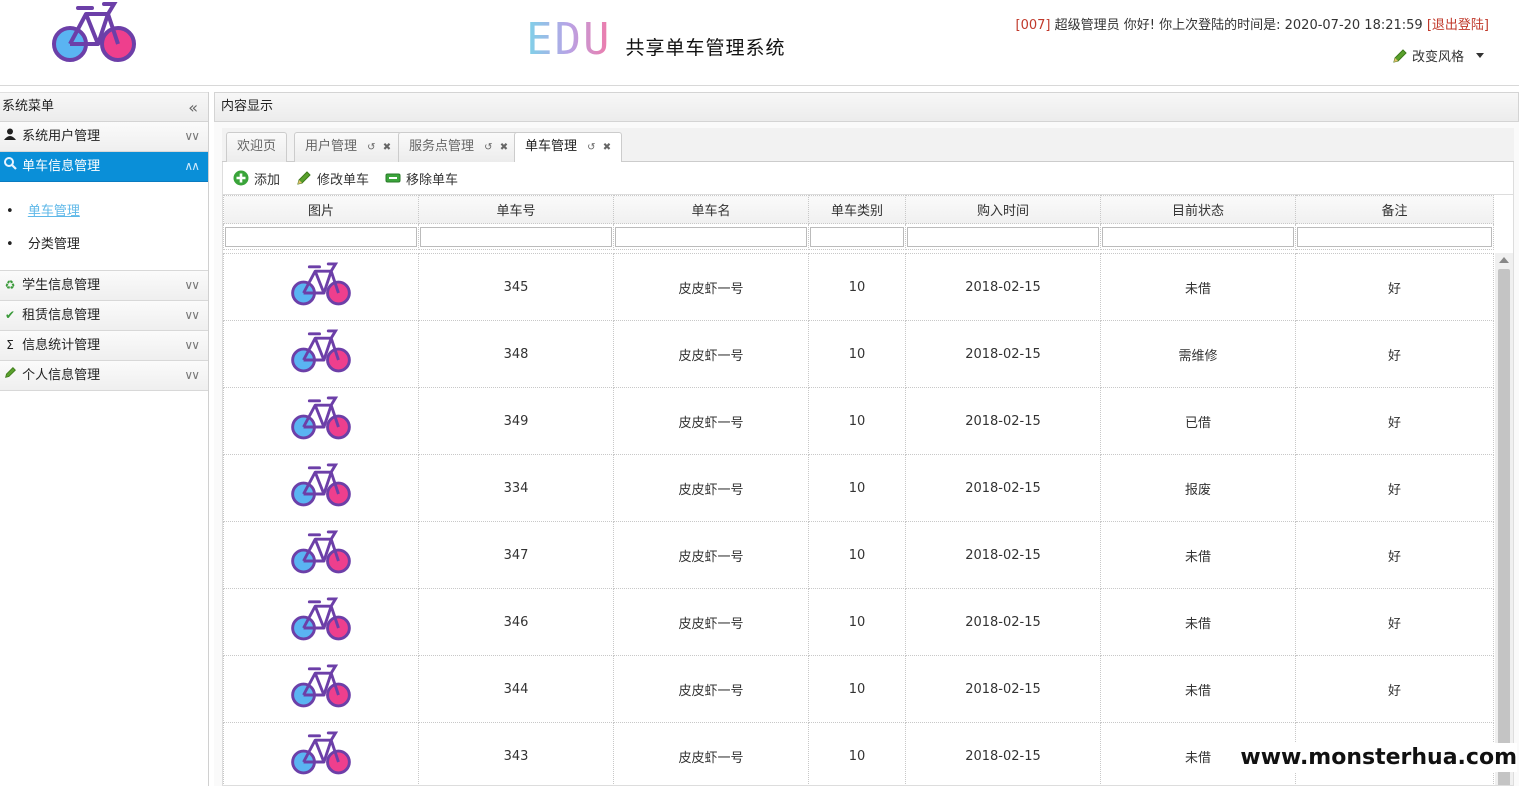 The height and width of the screenshot is (786, 1519). Describe the element at coordinates (1198, 421) in the screenshot. I see `status-cell: 已借` at that location.